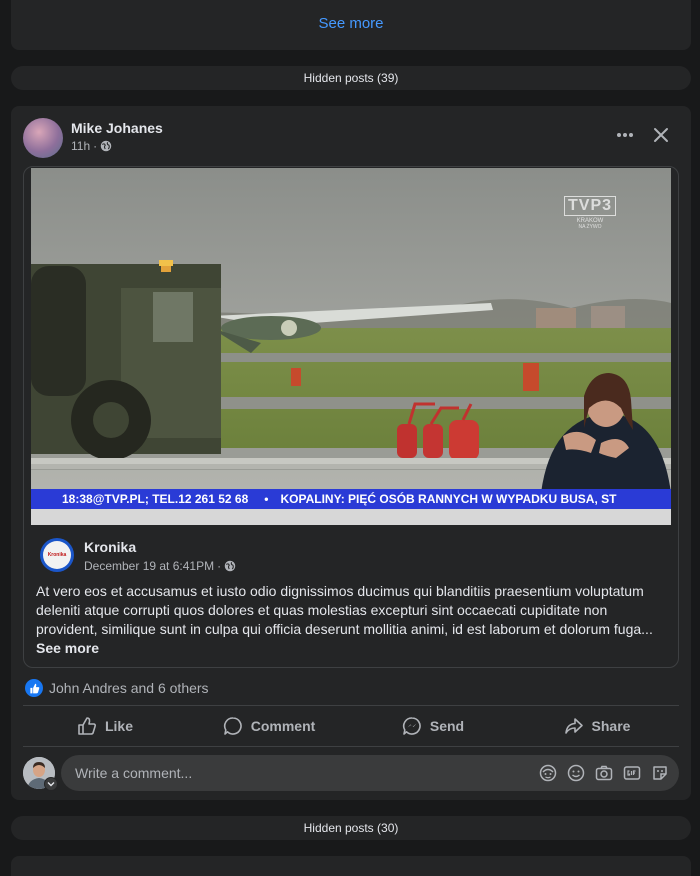 This screenshot has height=876, width=700. I want to click on share-button: Share, so click(597, 726).